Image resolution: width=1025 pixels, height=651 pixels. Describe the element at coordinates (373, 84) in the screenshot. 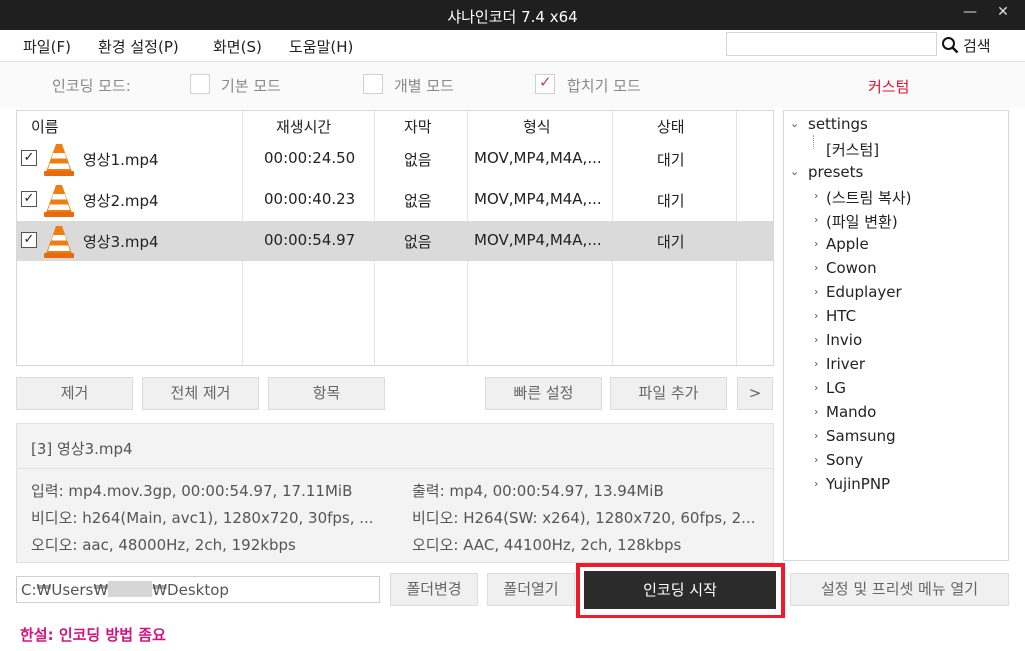

I see `individual-mode-checkbox` at that location.